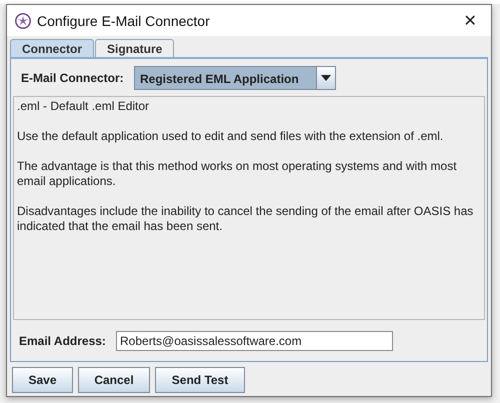  What do you see at coordinates (326, 78) in the screenshot?
I see `caret-icon` at bounding box center [326, 78].